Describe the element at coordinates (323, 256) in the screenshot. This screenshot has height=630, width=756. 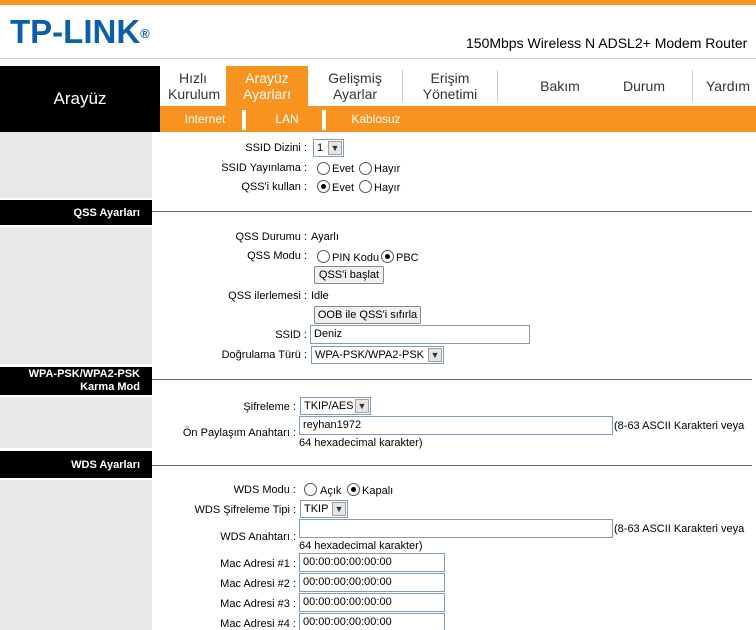
I see `qss-mode-pin-radio` at that location.